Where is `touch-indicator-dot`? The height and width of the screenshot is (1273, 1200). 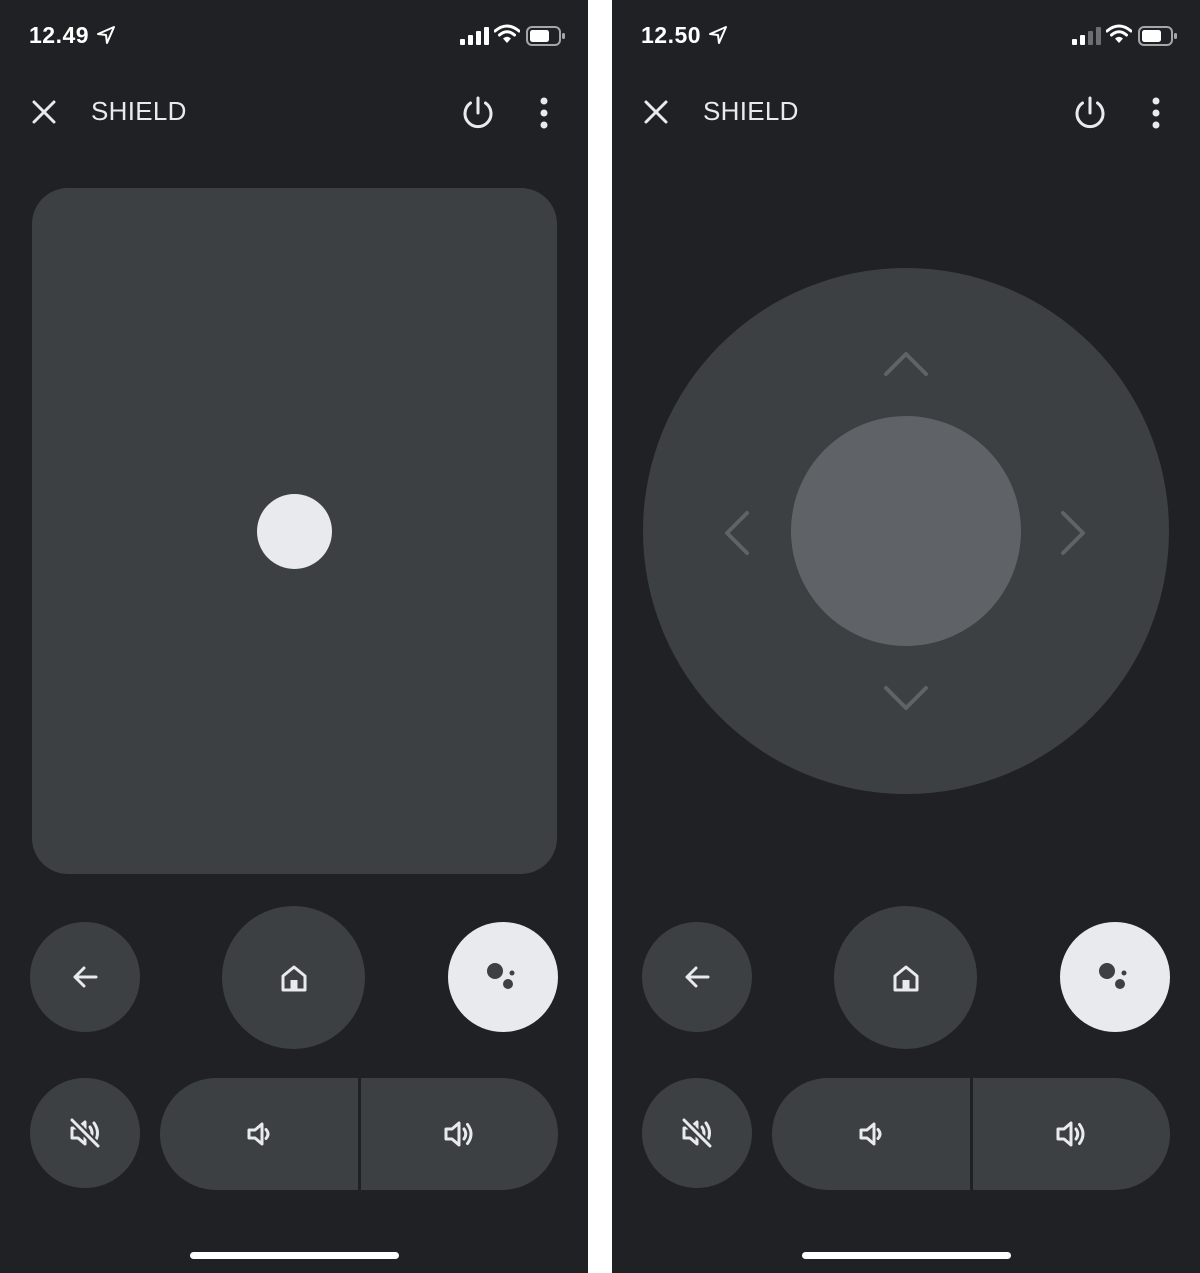 touch-indicator-dot is located at coordinates (294, 531).